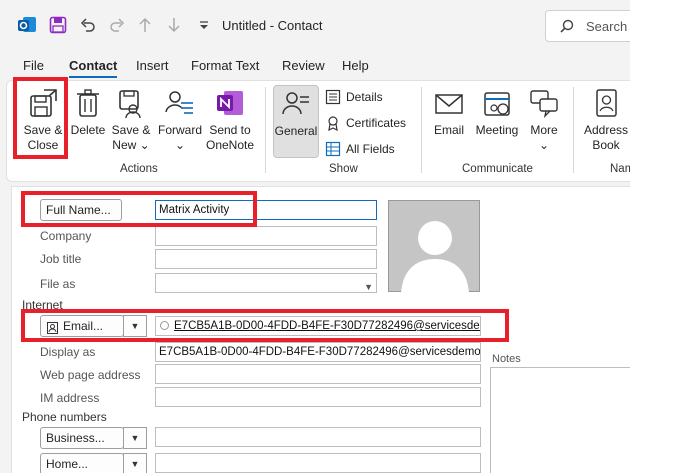 This screenshot has height=473, width=687. Describe the element at coordinates (90, 375) in the screenshot. I see `web-page-label: Web page address` at that location.